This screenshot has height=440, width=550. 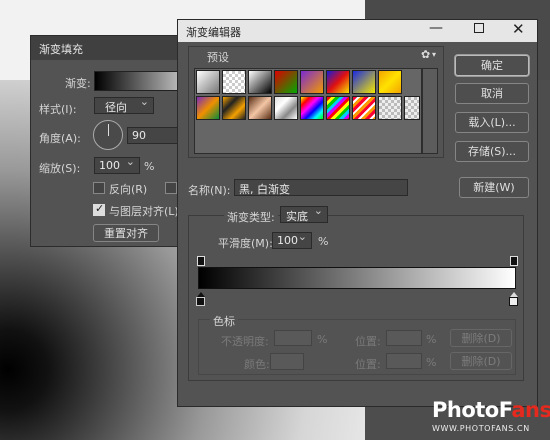 I want to click on presets-scrollbar, so click(x=430, y=111).